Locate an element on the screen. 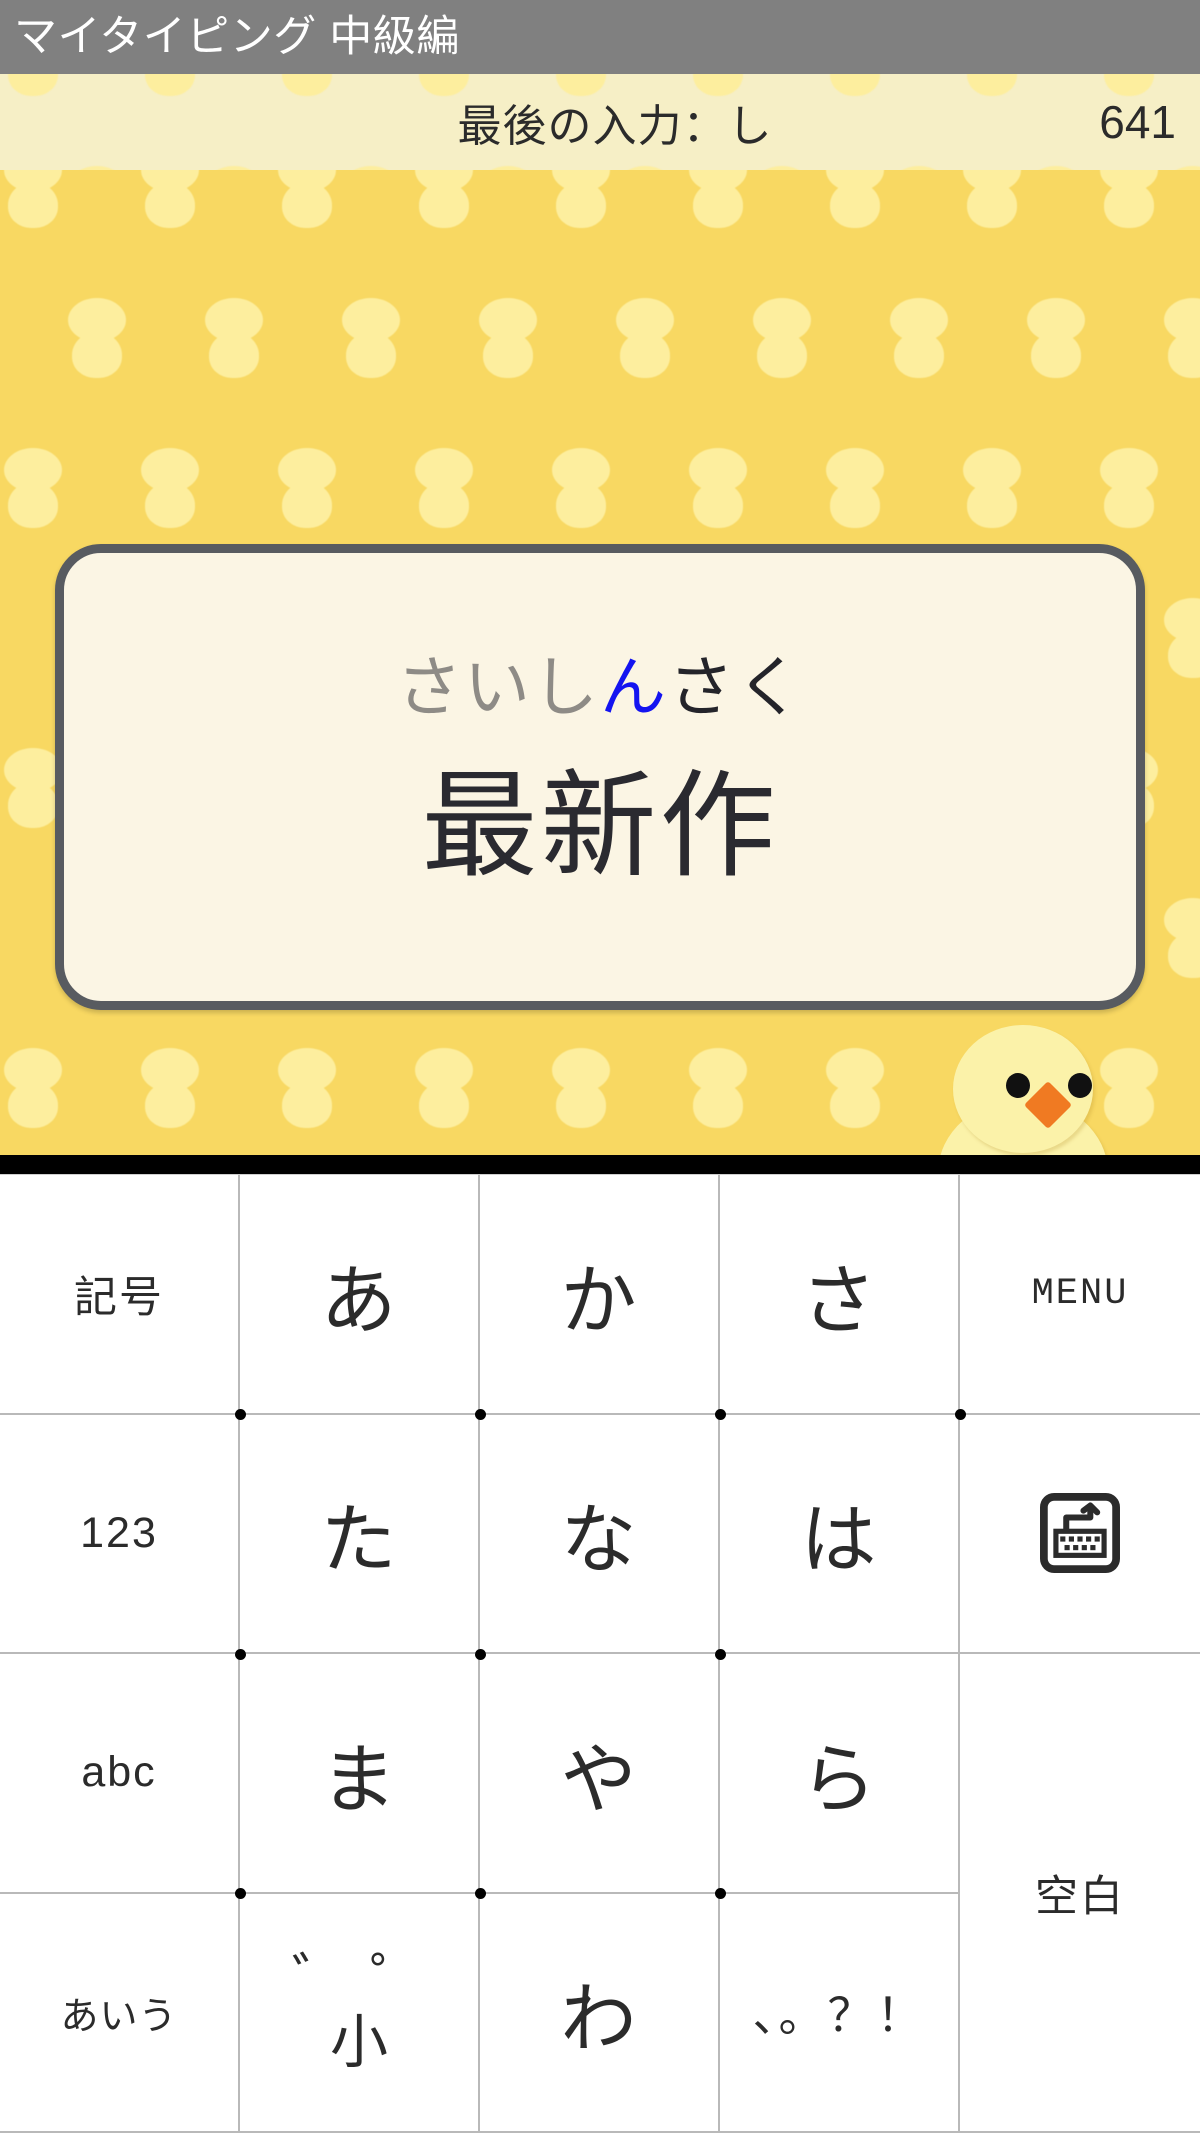 Image resolution: width=1200 pixels, height=2133 pixels. key-label: あ is located at coordinates (359, 1301).